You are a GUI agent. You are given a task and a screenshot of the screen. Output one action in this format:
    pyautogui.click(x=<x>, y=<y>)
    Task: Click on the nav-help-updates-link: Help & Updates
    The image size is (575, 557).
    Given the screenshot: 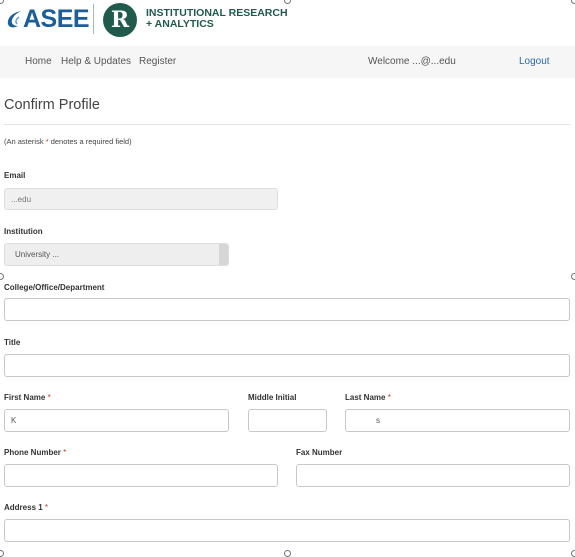 What is the action you would take?
    pyautogui.click(x=96, y=61)
    